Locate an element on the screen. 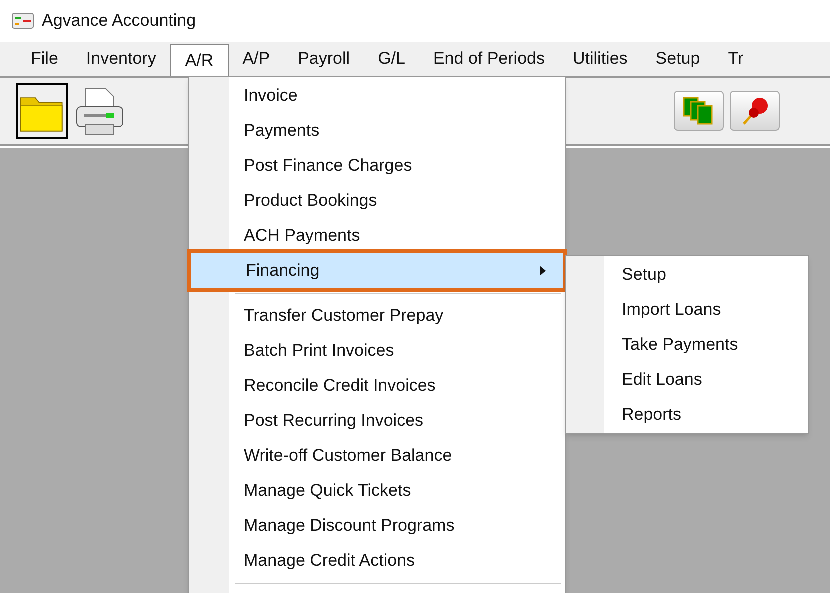  app-icon is located at coordinates (23, 21).